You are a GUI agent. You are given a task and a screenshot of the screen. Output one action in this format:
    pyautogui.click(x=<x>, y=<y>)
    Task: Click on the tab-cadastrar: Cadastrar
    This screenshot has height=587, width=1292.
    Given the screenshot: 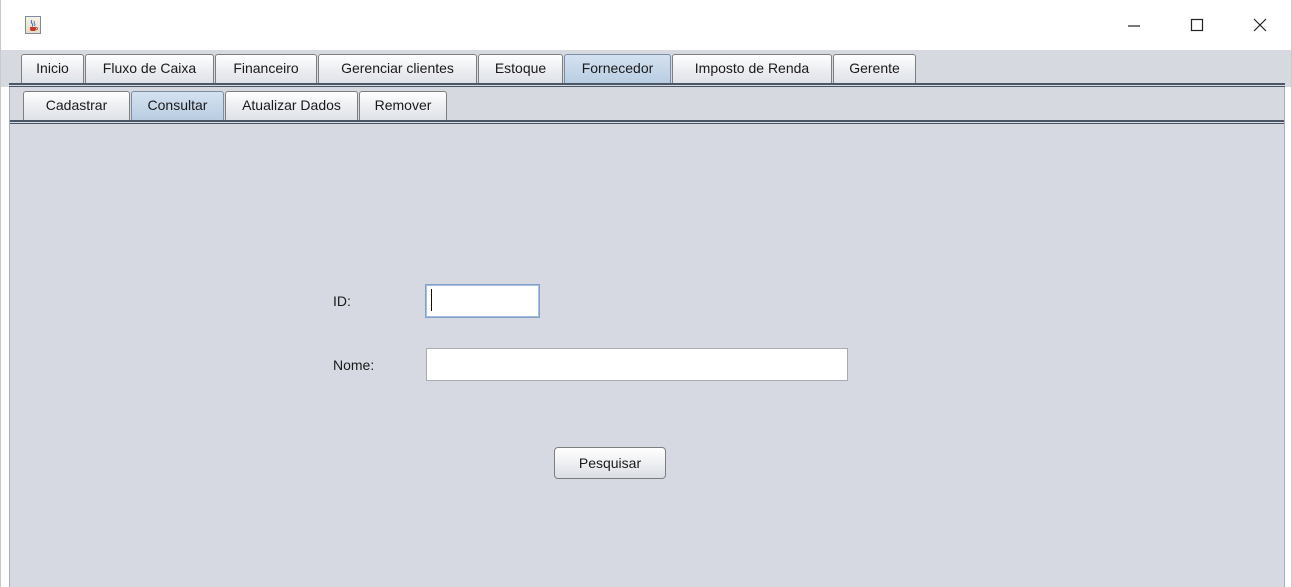 What is the action you would take?
    pyautogui.click(x=76, y=105)
    